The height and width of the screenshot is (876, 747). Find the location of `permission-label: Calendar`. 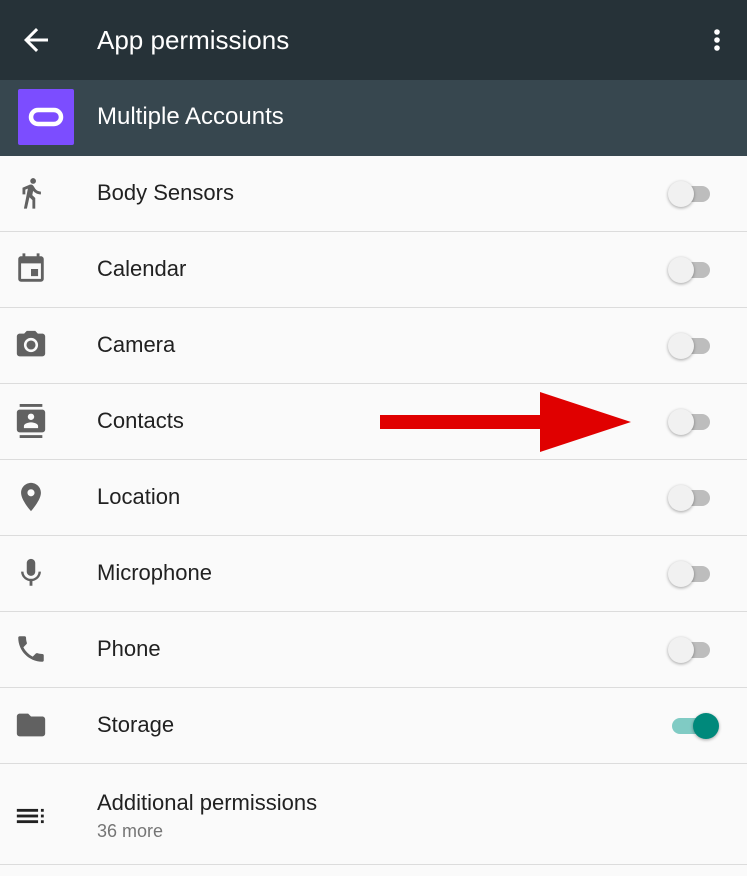

permission-label: Calendar is located at coordinates (142, 268).